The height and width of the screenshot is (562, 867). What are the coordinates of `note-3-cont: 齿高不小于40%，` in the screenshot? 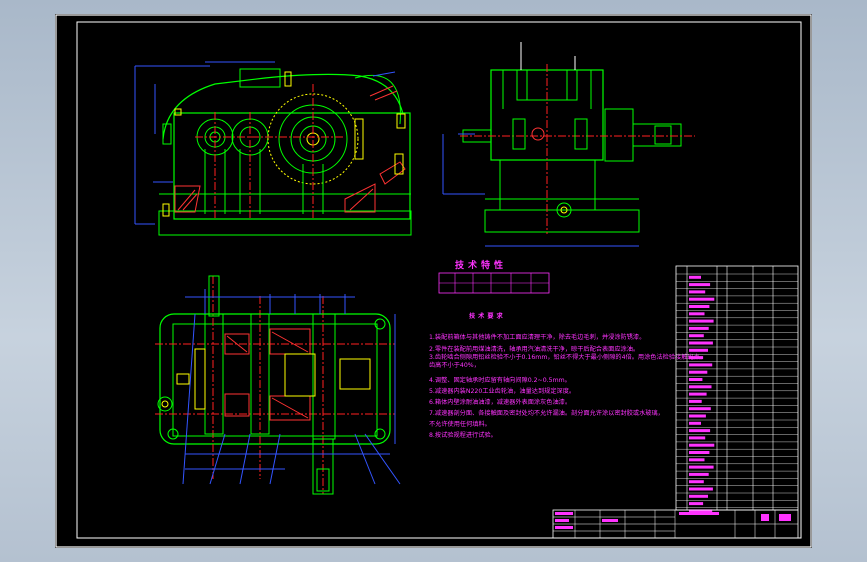 It's located at (454, 365).